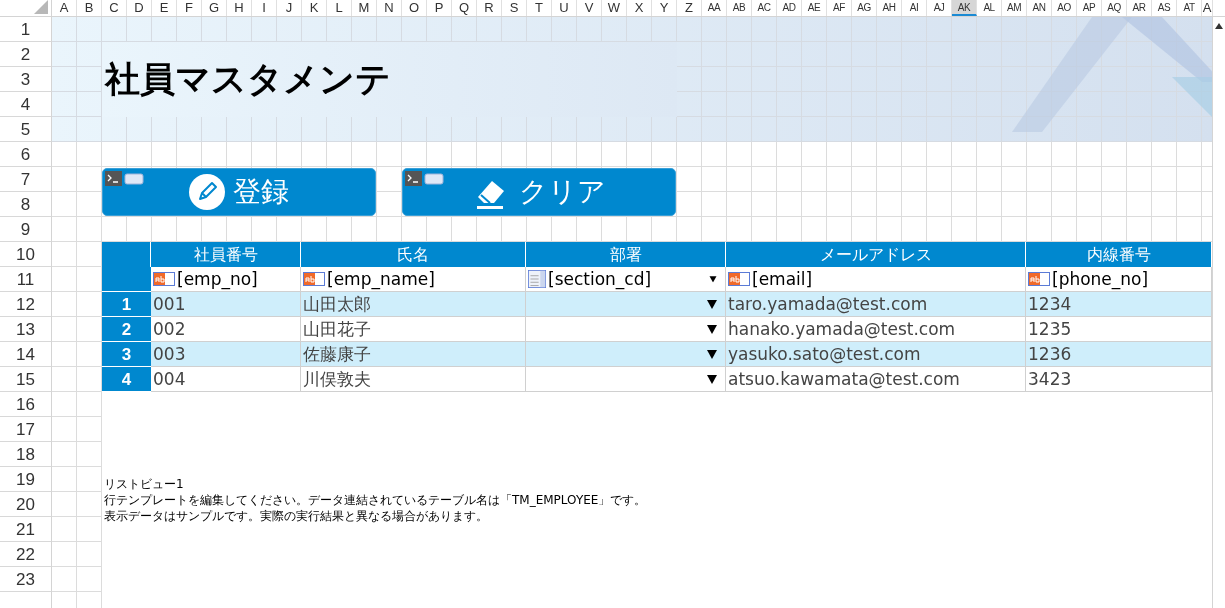 The width and height of the screenshot is (1225, 608). I want to click on table-cell: 山田太郎, so click(337, 304).